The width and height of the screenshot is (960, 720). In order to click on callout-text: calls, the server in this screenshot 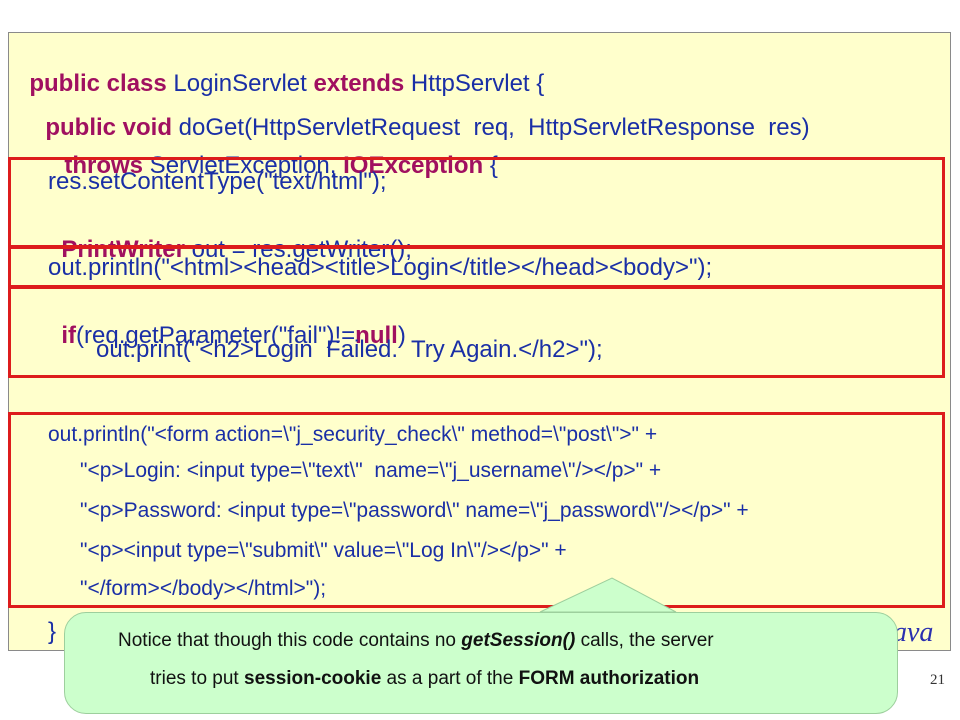, I will do `click(644, 640)`.